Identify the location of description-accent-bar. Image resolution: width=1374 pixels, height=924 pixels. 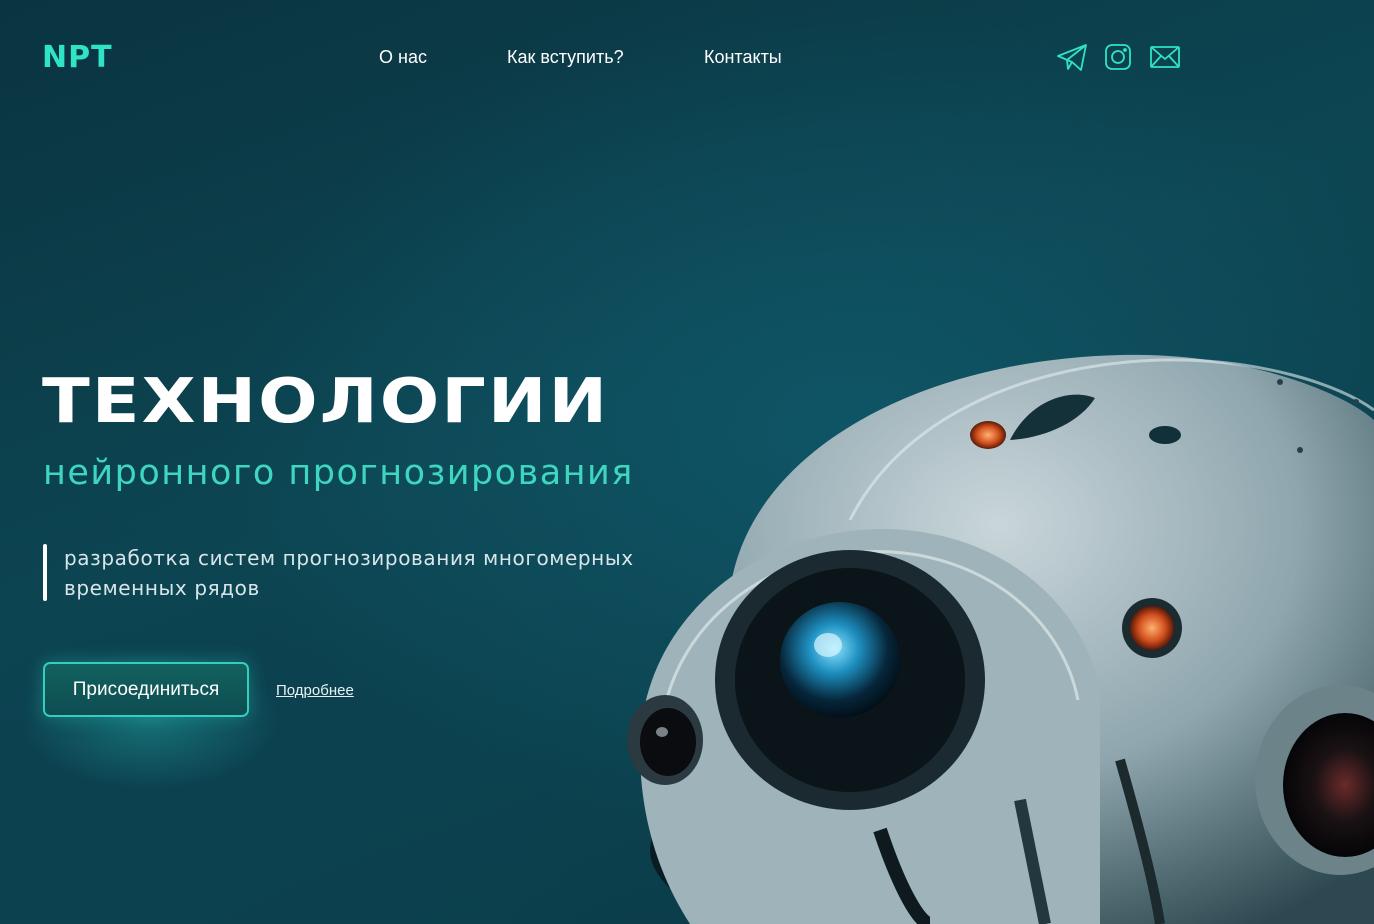
(45, 572).